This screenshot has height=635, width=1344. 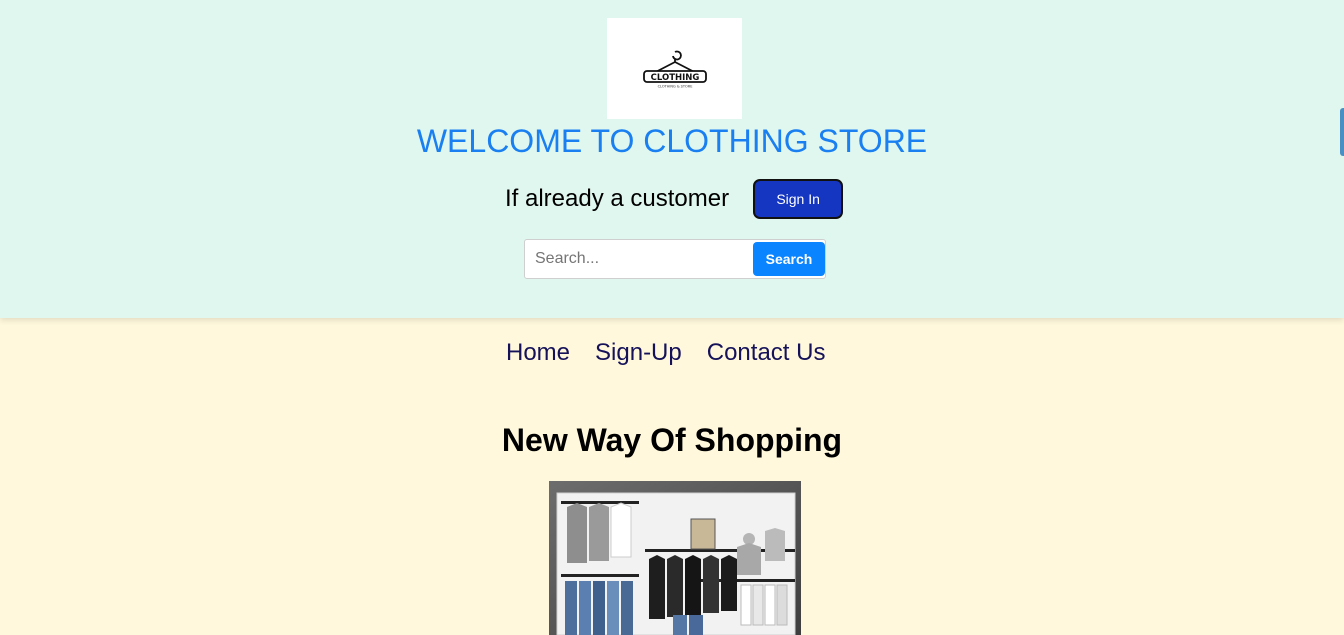 I want to click on main-nav: Home Sign-Up Contact Us, so click(x=665, y=353).